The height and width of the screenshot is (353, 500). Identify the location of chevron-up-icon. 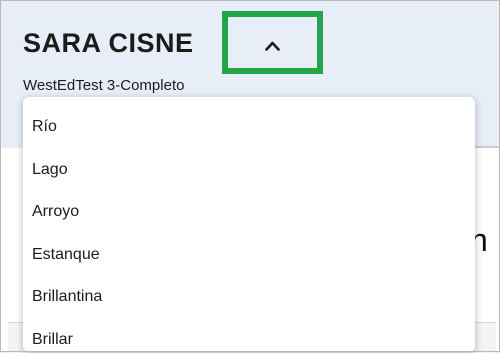
(272, 46).